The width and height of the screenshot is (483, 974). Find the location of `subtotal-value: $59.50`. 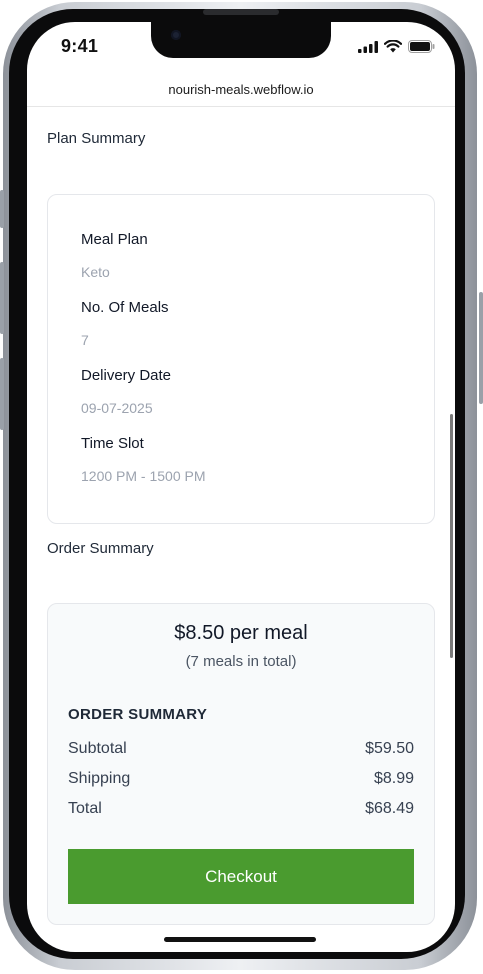

subtotal-value: $59.50 is located at coordinates (389, 748).